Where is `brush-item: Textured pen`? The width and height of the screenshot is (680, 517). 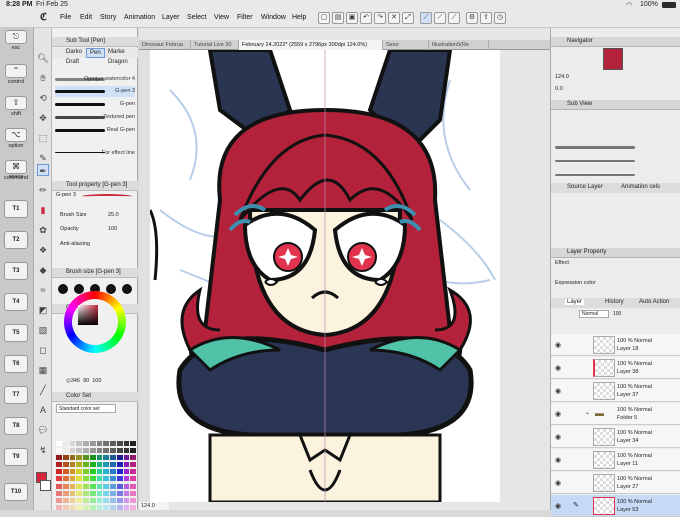 brush-item: Textured pen is located at coordinates (95, 117).